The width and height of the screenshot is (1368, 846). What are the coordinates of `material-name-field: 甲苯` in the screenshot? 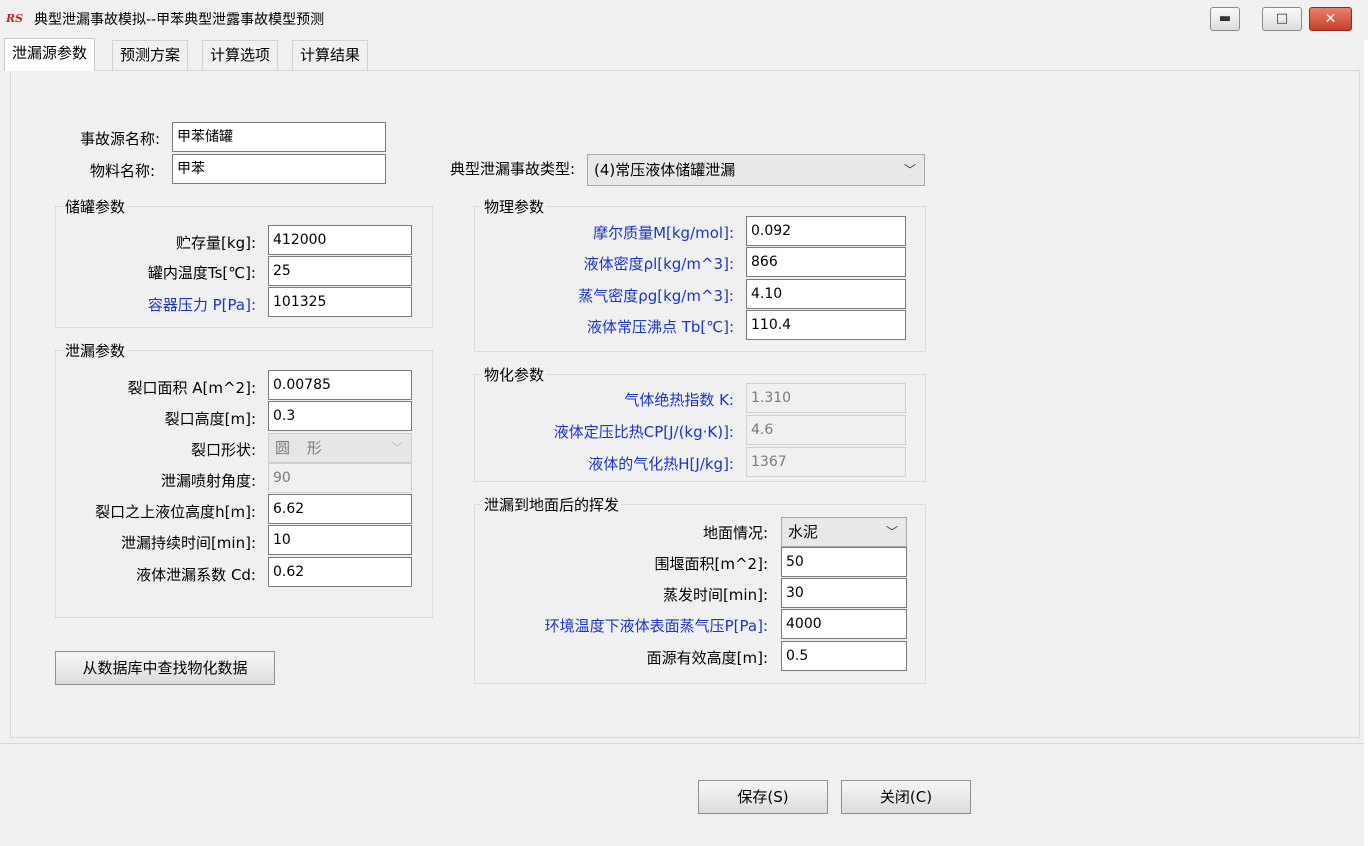 It's located at (279, 169).